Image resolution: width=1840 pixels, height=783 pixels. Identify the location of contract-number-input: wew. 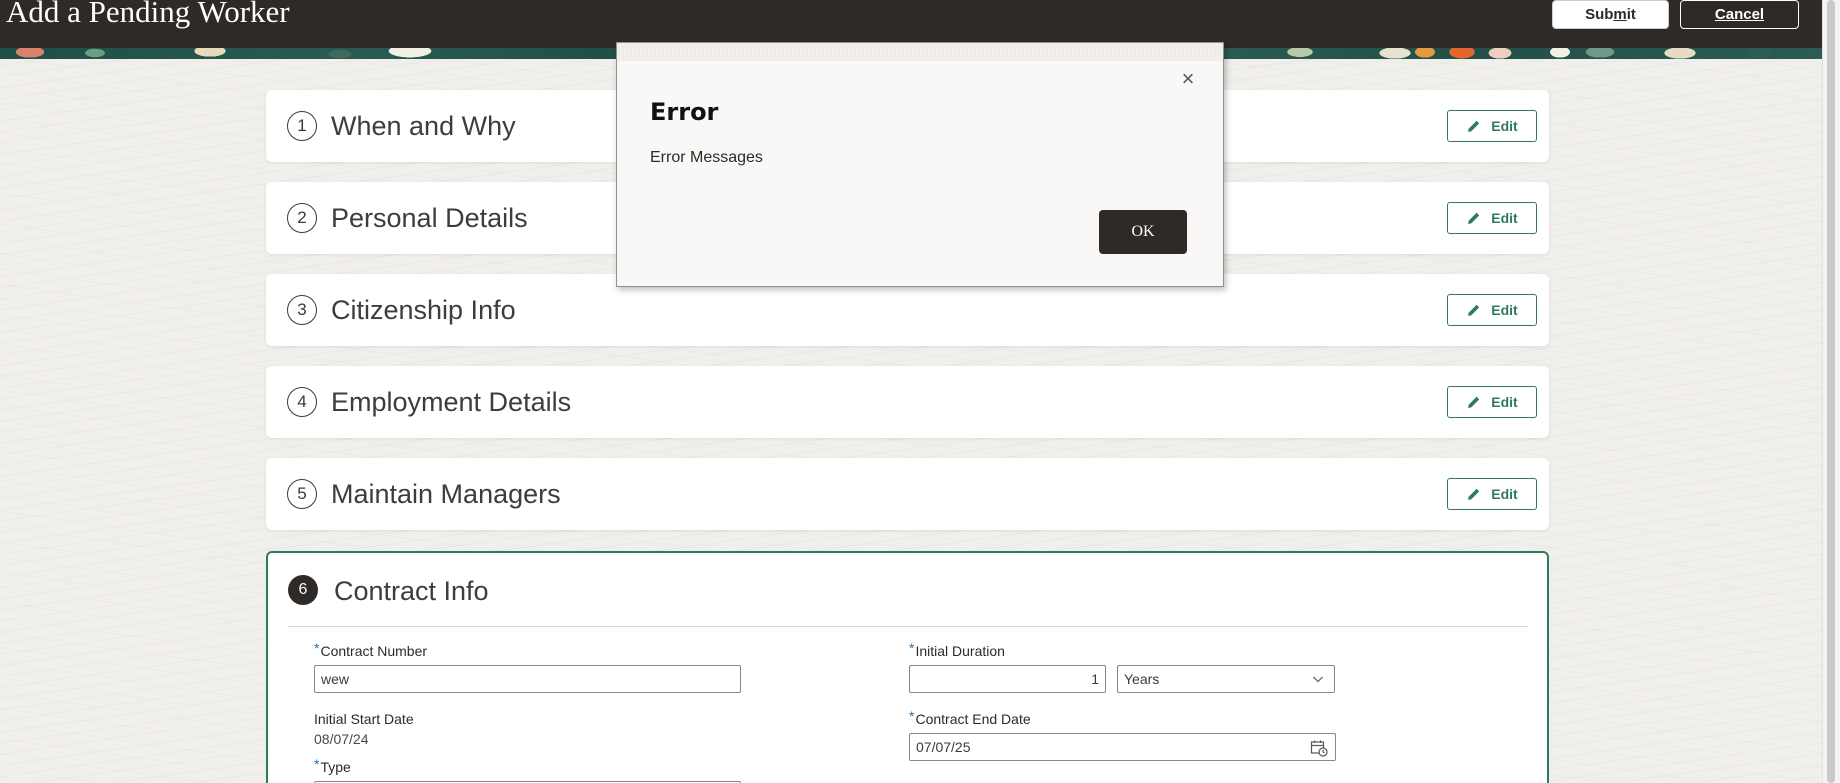
(527, 679).